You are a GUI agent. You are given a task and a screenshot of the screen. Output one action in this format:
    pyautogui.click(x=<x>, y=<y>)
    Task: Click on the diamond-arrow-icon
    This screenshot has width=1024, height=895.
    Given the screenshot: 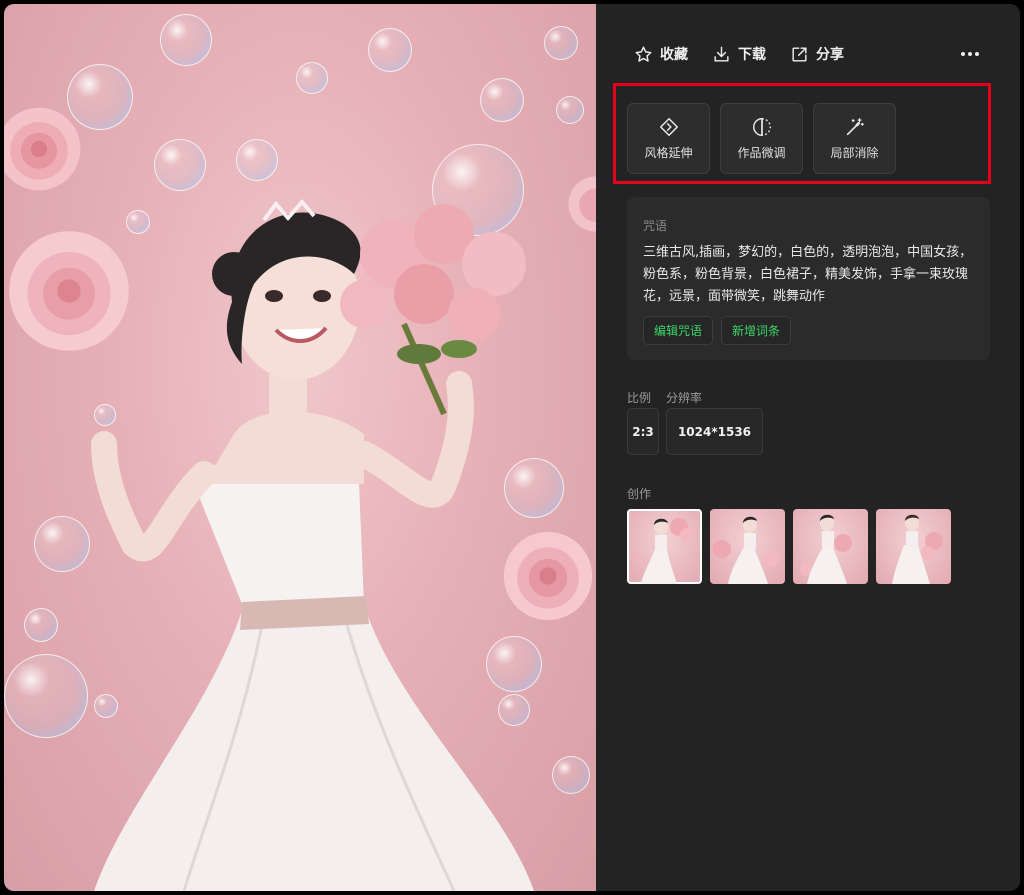 What is the action you would take?
    pyautogui.click(x=668, y=127)
    